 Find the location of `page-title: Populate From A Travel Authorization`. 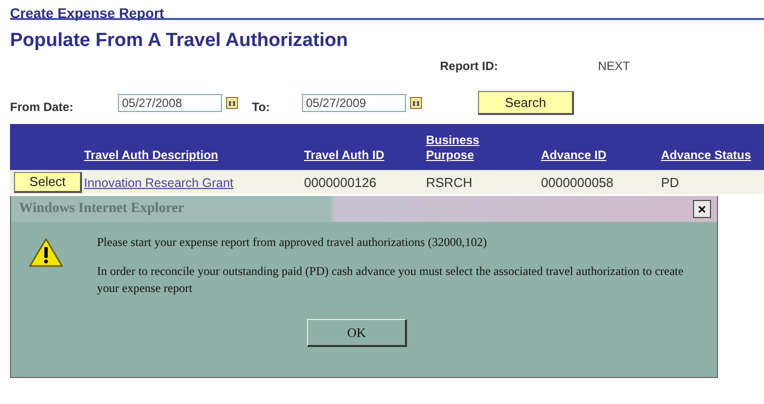

page-title: Populate From A Travel Authorization is located at coordinates (179, 41).